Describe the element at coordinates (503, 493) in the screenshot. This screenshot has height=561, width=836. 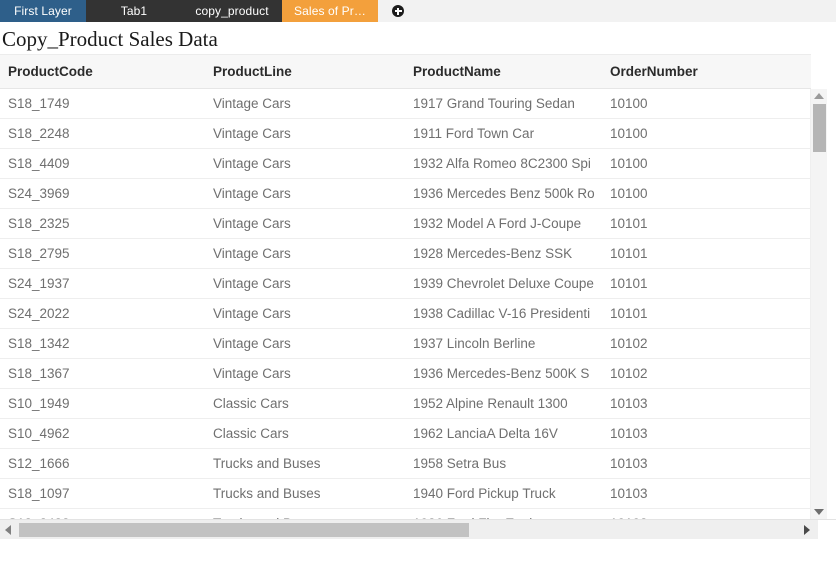
I see `cell-productname: 1940 Ford Pickup Truck` at that location.